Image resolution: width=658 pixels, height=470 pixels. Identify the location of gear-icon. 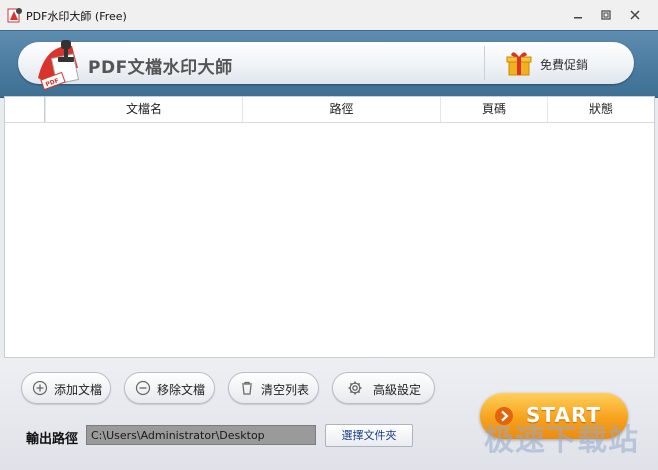
(355, 388).